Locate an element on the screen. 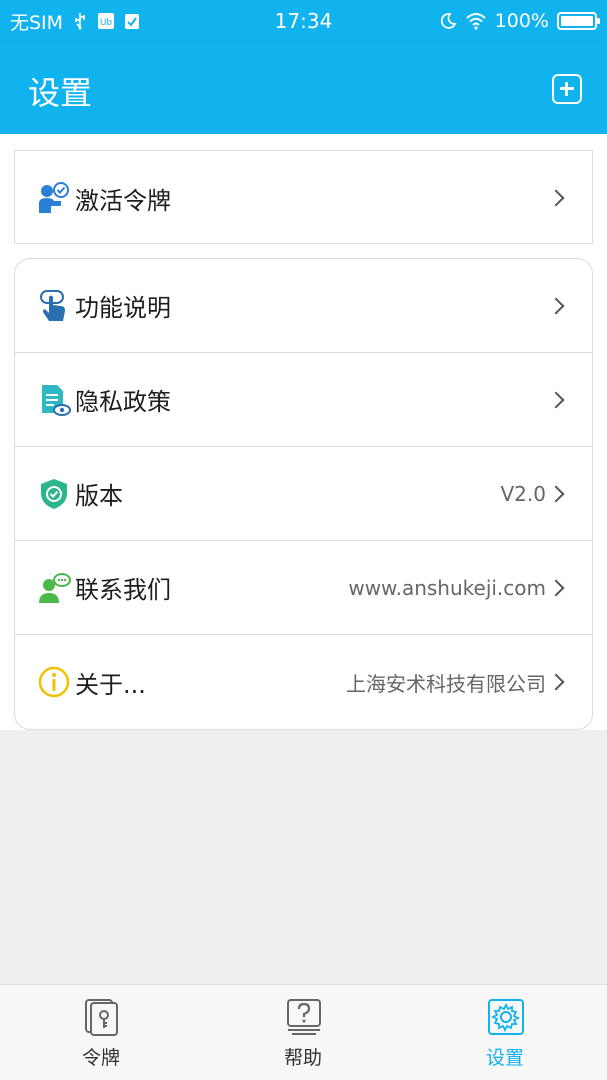  about-row: 关于... 上海安术科技有限公司 is located at coordinates (303, 682).